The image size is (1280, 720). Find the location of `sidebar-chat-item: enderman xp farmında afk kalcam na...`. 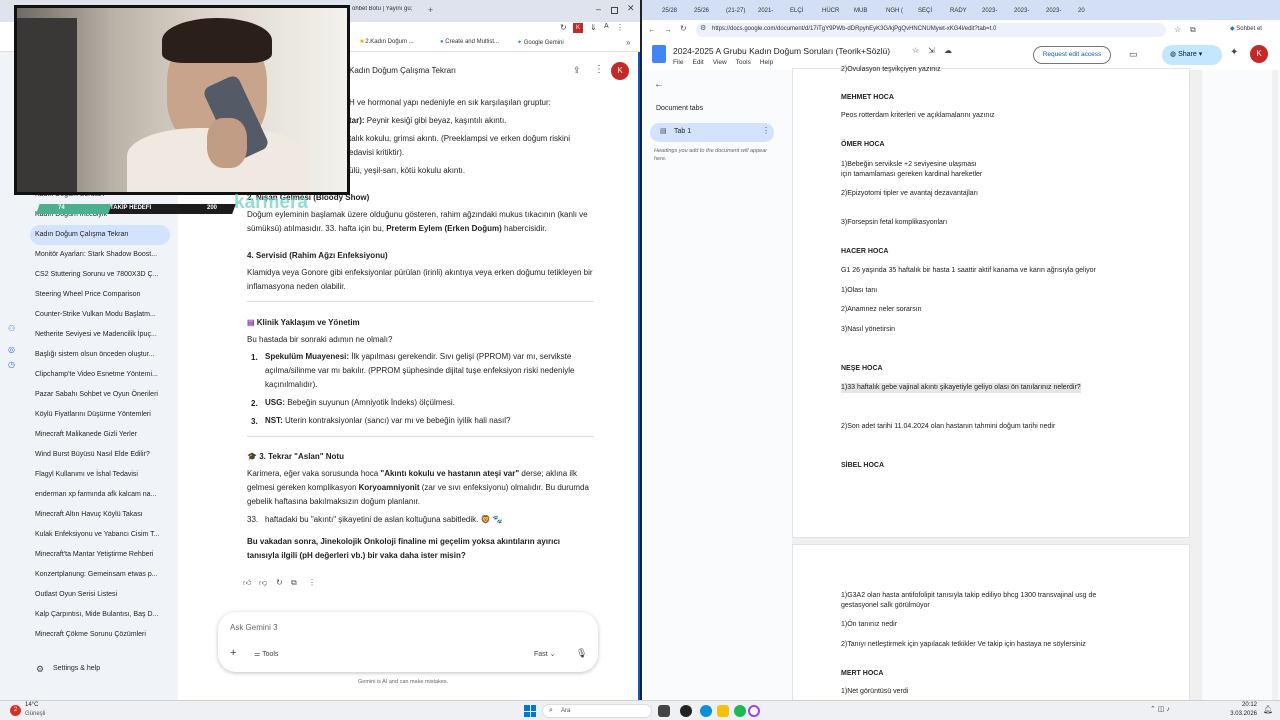

sidebar-chat-item: enderman xp farmında afk kalcam na... is located at coordinates (100, 495).